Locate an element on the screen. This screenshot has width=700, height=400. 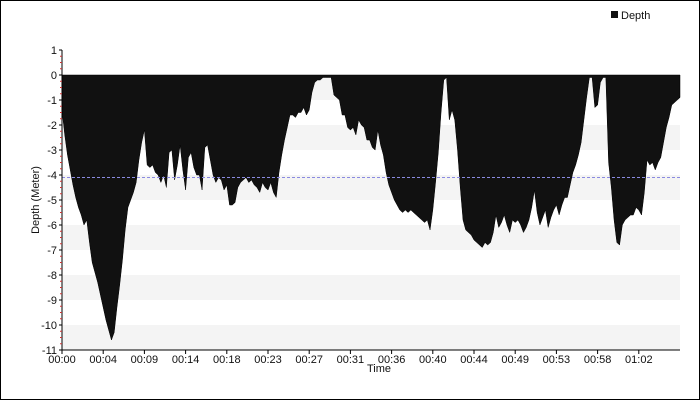
x-tick-label: 00:58 is located at coordinates (598, 360).